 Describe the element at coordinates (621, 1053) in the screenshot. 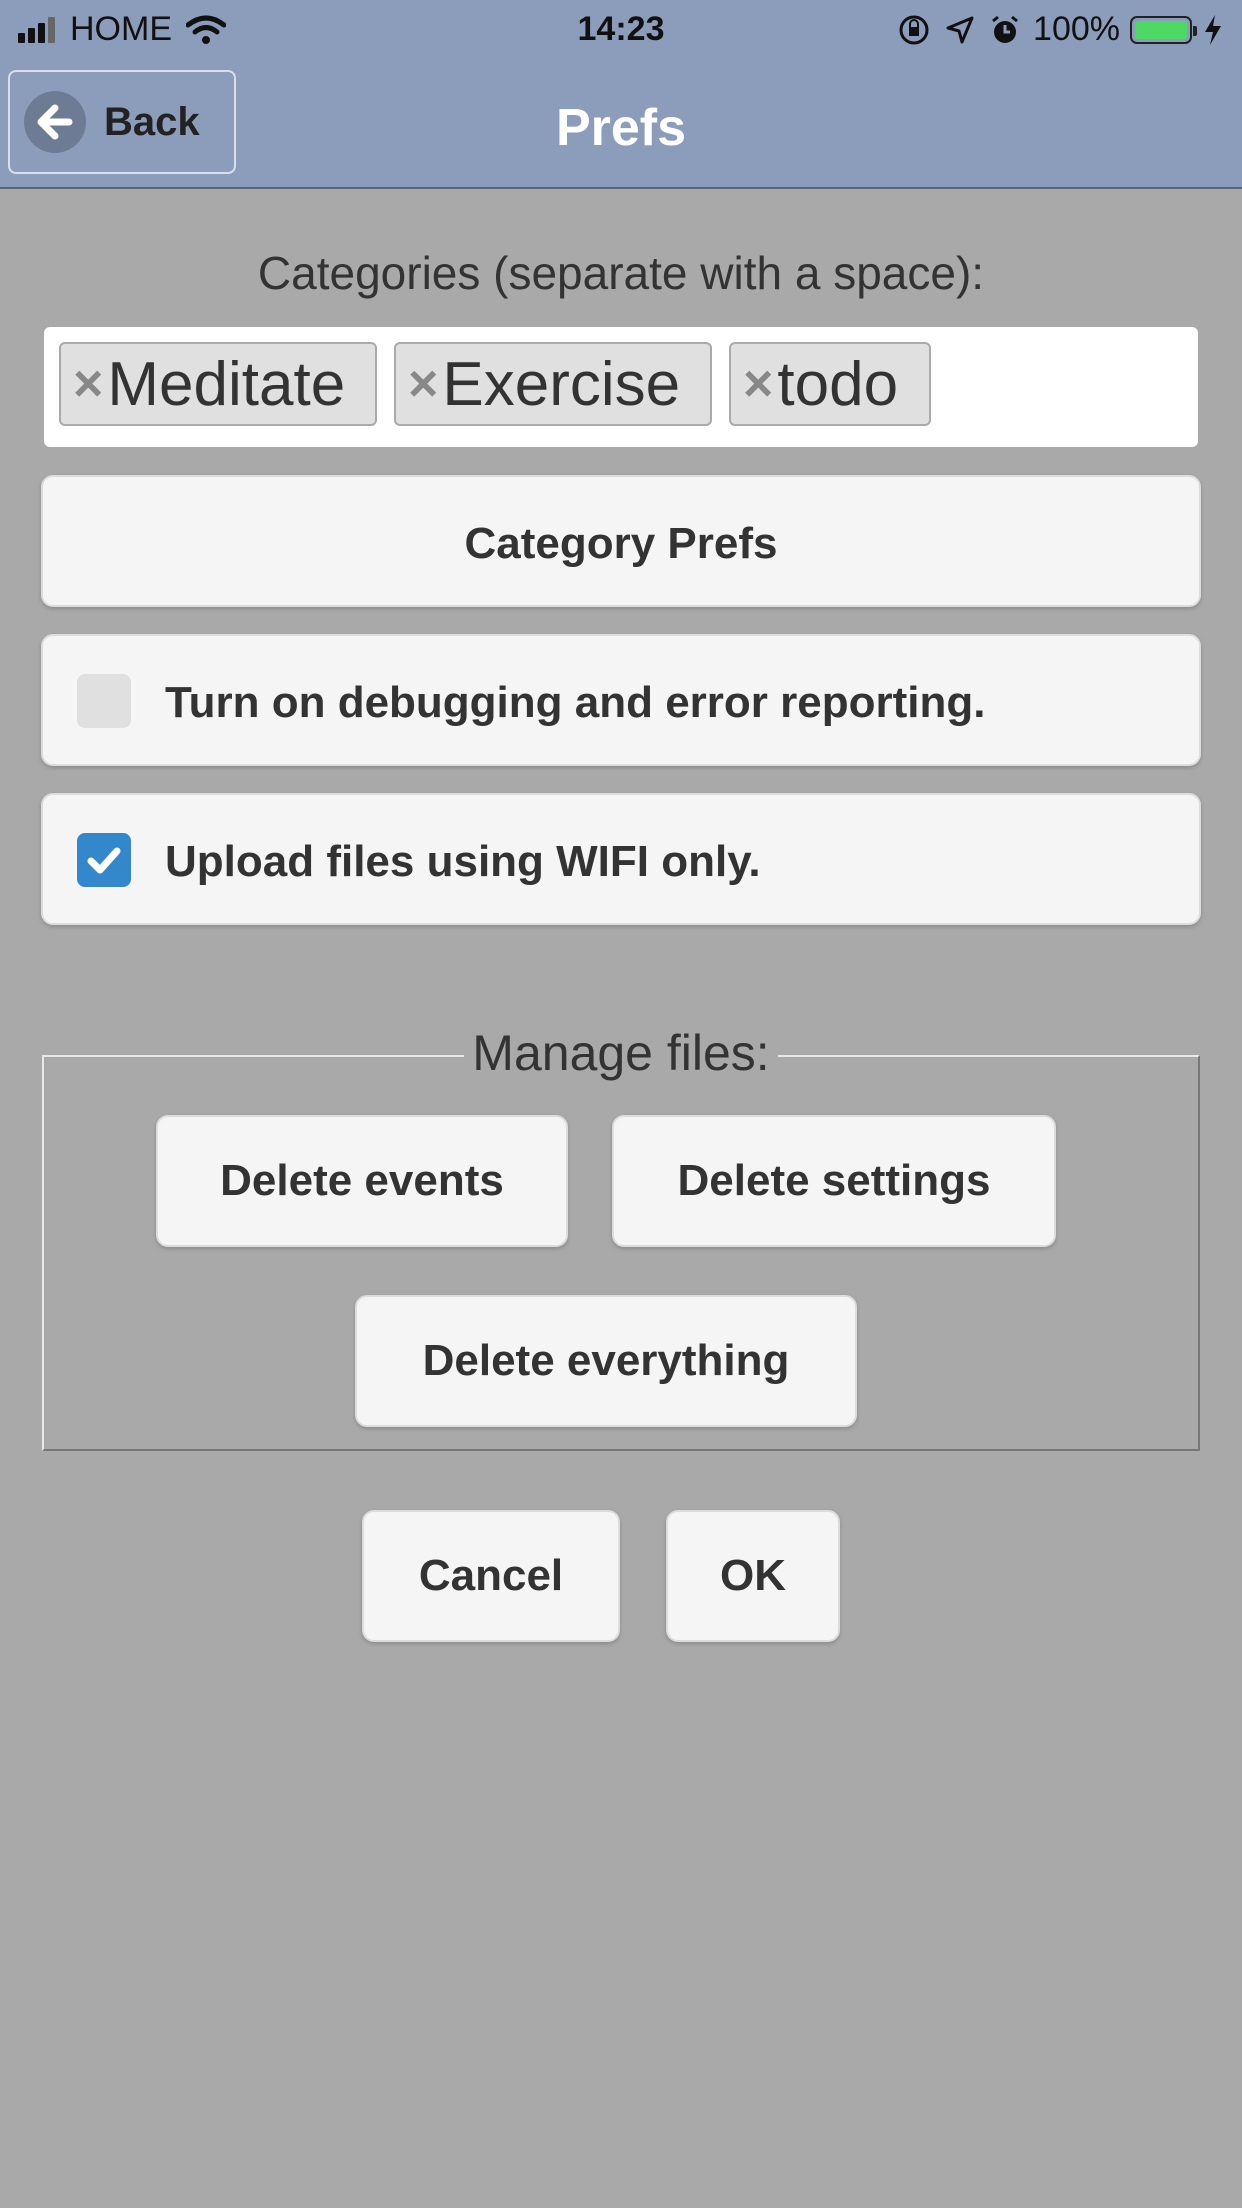

I see `manage-files-legend: Manage files:` at that location.